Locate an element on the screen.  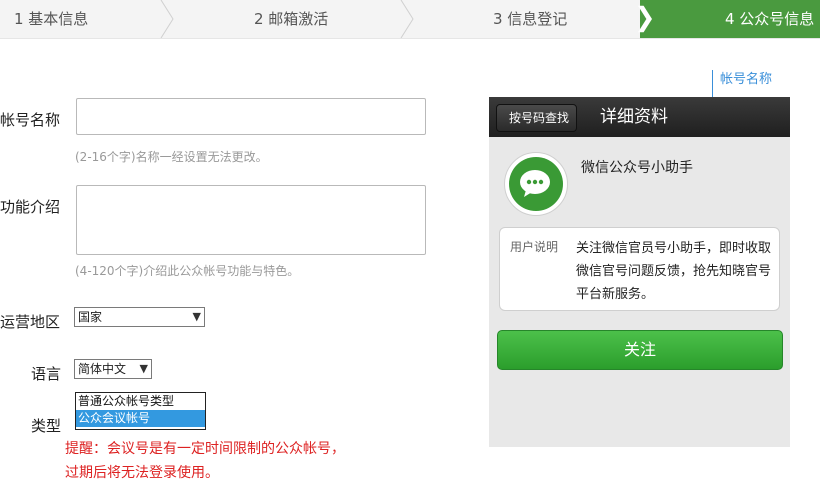
account-name-label: 帐号名称 is located at coordinates (30, 120).